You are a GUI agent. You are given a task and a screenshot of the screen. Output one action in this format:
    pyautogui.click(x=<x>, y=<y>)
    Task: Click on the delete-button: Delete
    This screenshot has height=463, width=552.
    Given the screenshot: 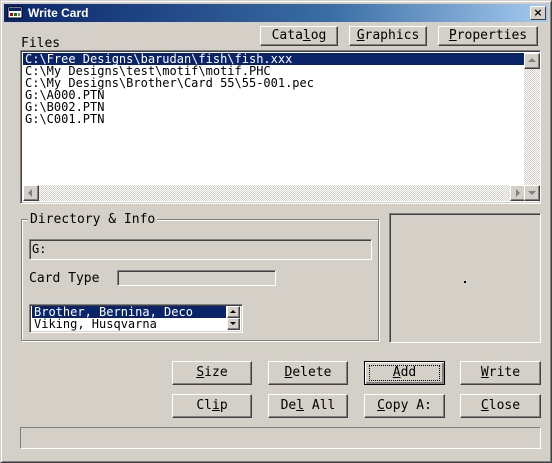 What is the action you would take?
    pyautogui.click(x=308, y=373)
    